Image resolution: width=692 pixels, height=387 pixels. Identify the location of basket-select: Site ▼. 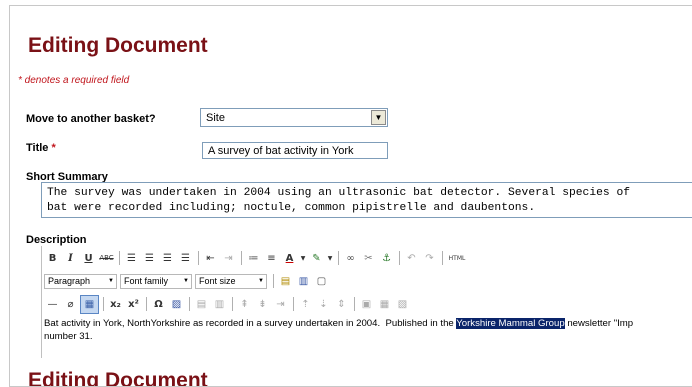
(294, 117).